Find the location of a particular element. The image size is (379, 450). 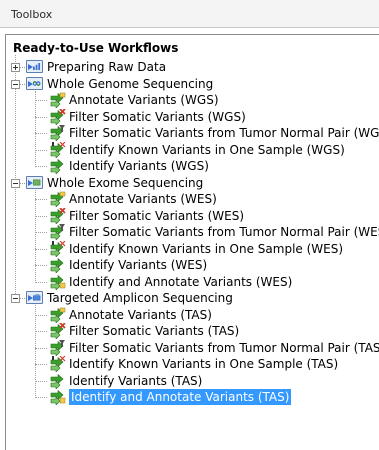

workflow-item-label: Filter Somatic Variants (TAS) is located at coordinates (154, 331).